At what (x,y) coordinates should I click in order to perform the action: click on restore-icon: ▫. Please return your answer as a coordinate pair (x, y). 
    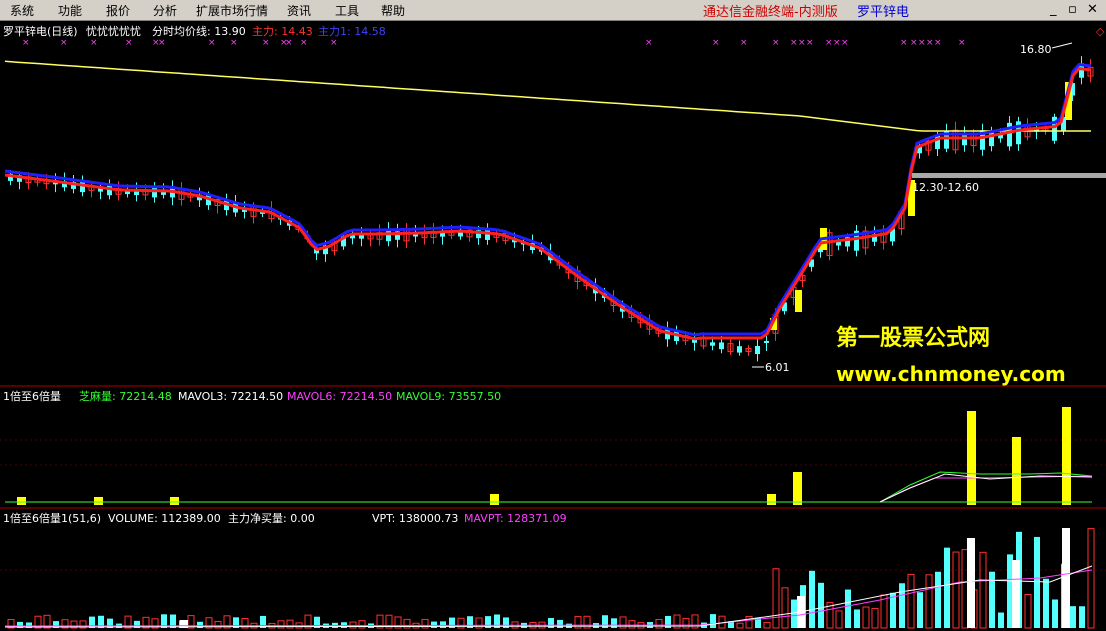
    Looking at the image, I should click on (1072, 9).